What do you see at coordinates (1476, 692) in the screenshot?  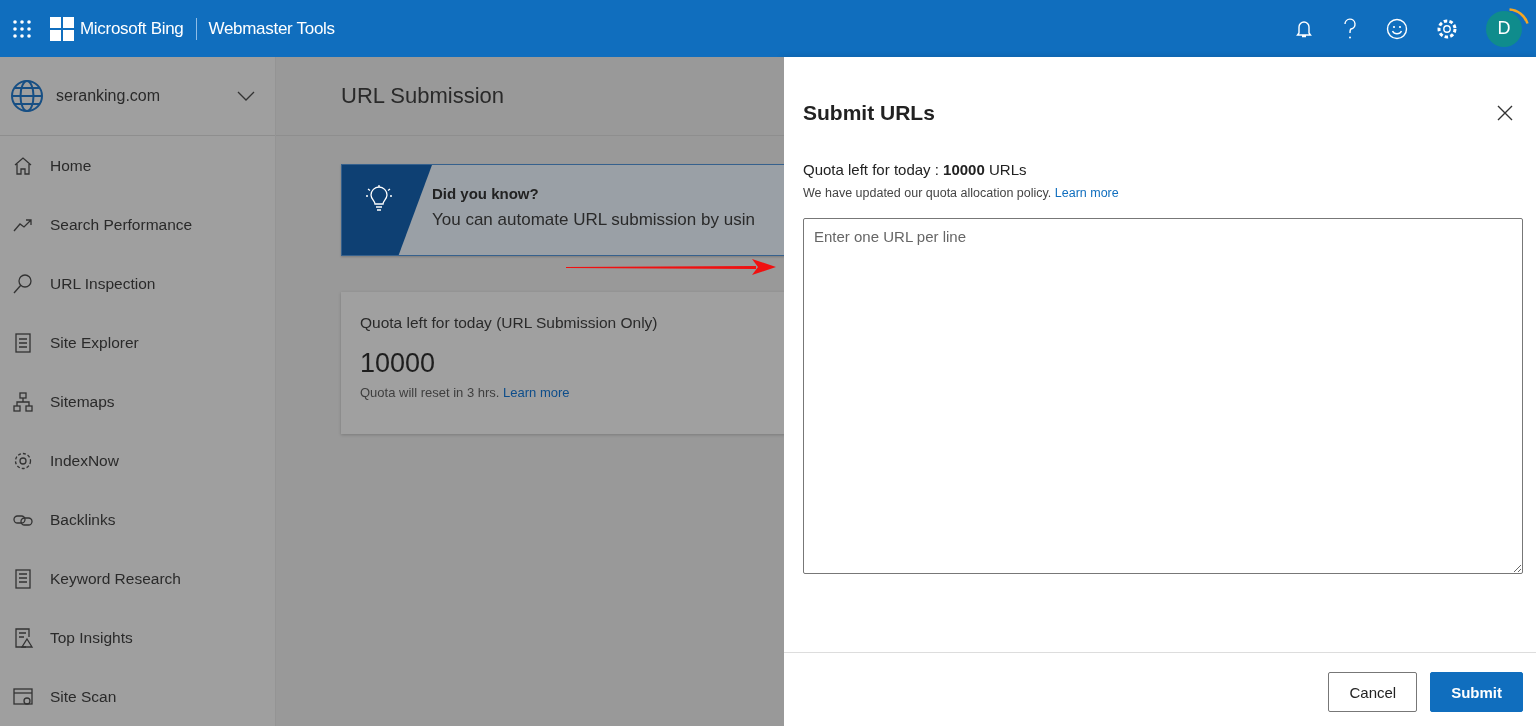 I see `submit-button: Submit` at bounding box center [1476, 692].